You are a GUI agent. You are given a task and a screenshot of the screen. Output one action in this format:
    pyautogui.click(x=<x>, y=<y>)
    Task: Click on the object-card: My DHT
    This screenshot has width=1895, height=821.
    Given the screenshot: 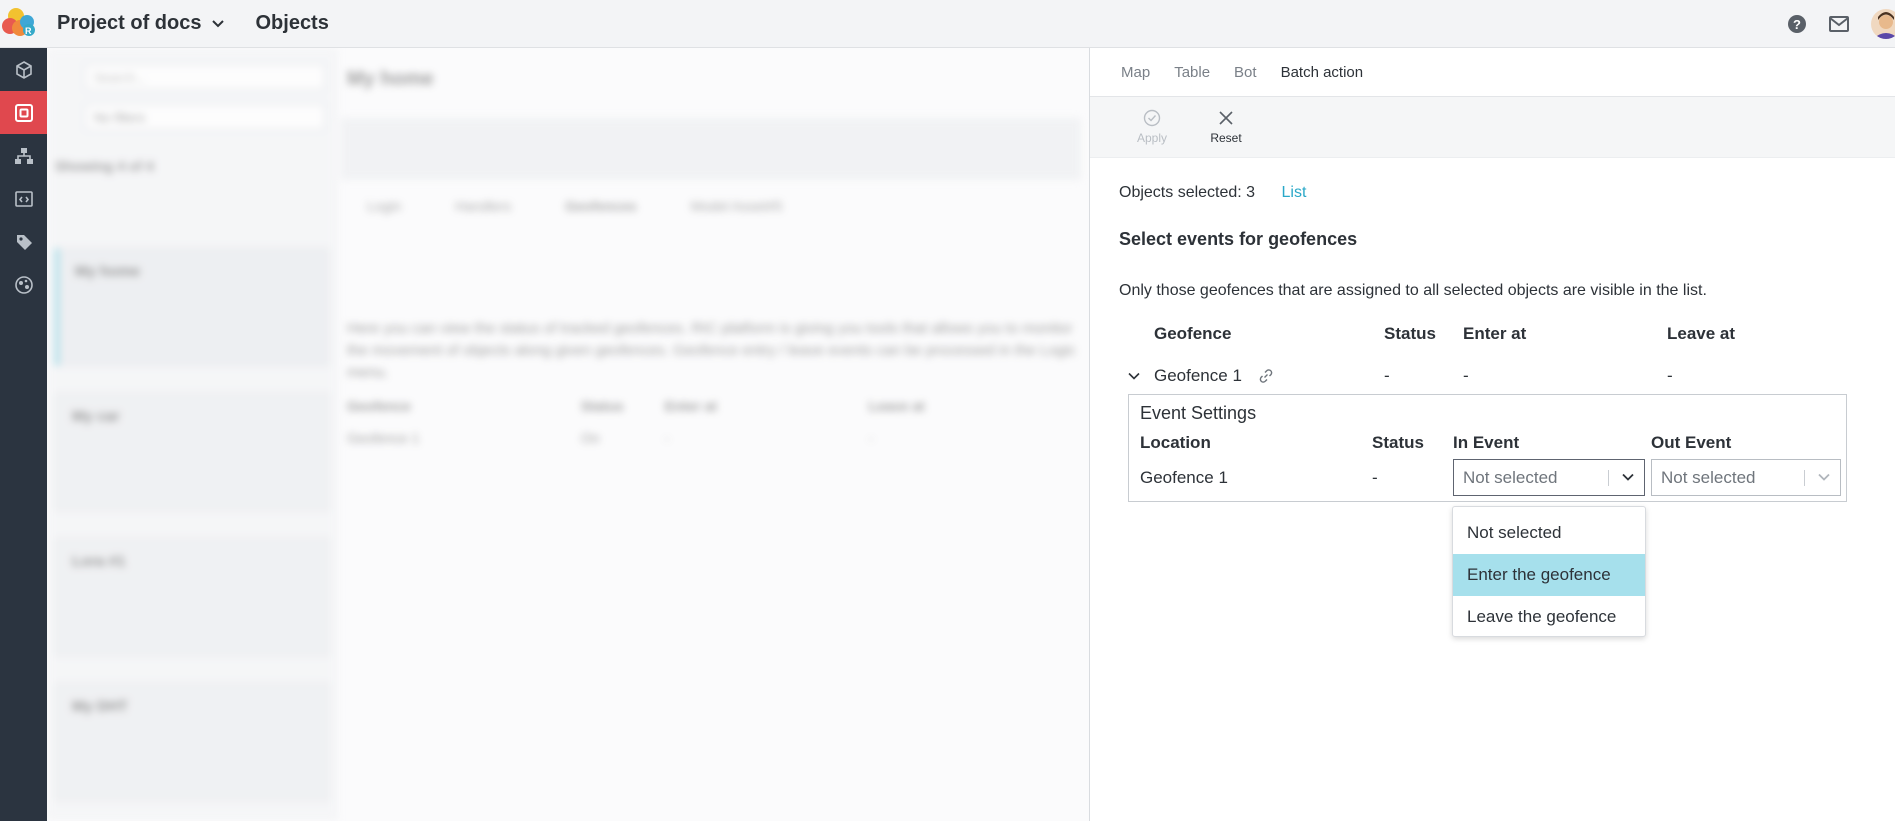 What is the action you would take?
    pyautogui.click(x=192, y=742)
    